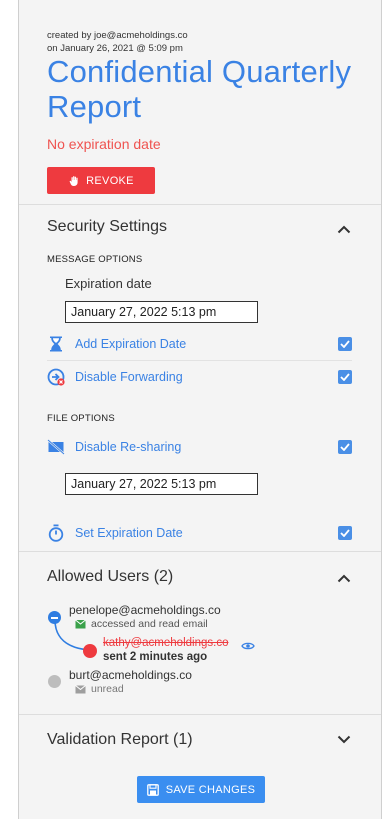  I want to click on message-expiration-value: January 27, 2022 5:13 pm, so click(144, 312).